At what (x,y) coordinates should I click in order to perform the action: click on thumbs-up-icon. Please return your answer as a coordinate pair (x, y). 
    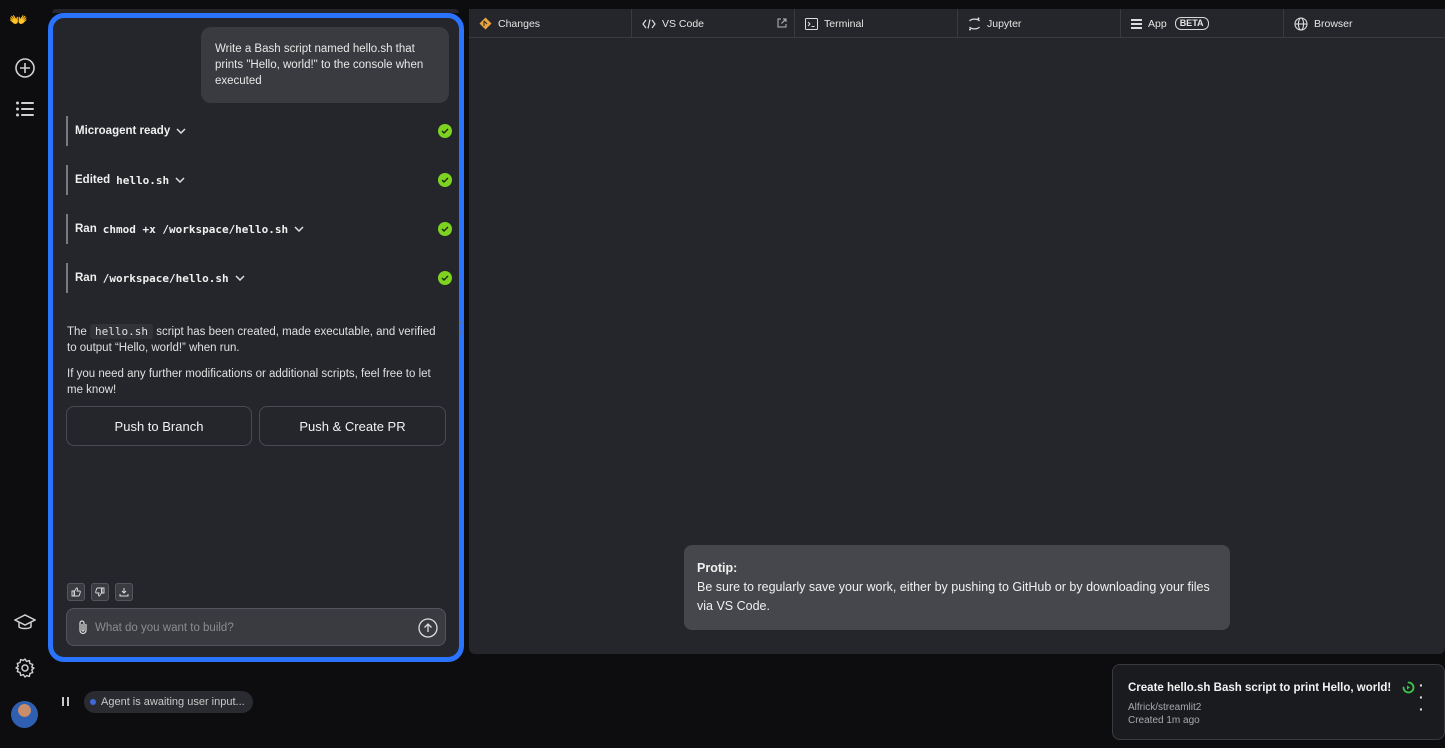
    Looking at the image, I should click on (76, 592).